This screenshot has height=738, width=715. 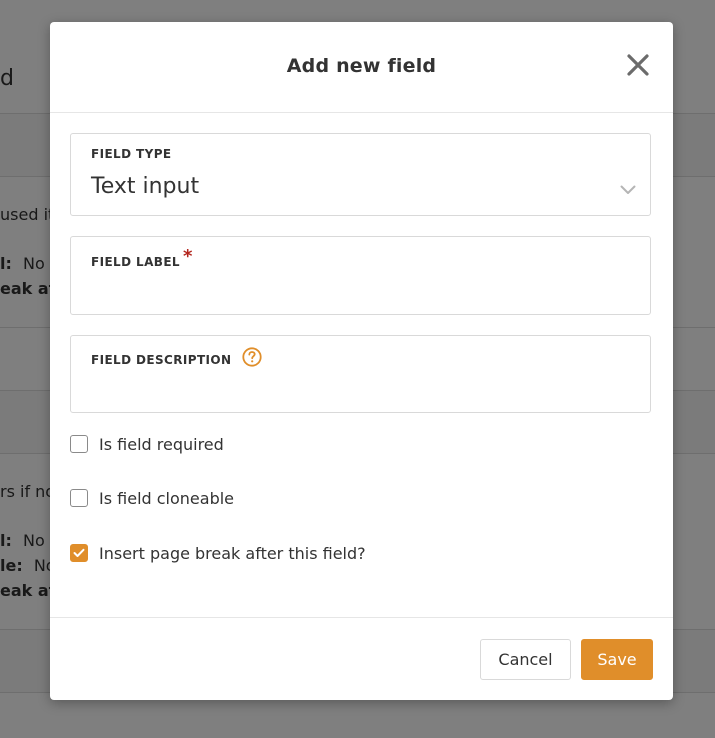 I want to click on field-label-label: FIELD LABEL, so click(x=135, y=262).